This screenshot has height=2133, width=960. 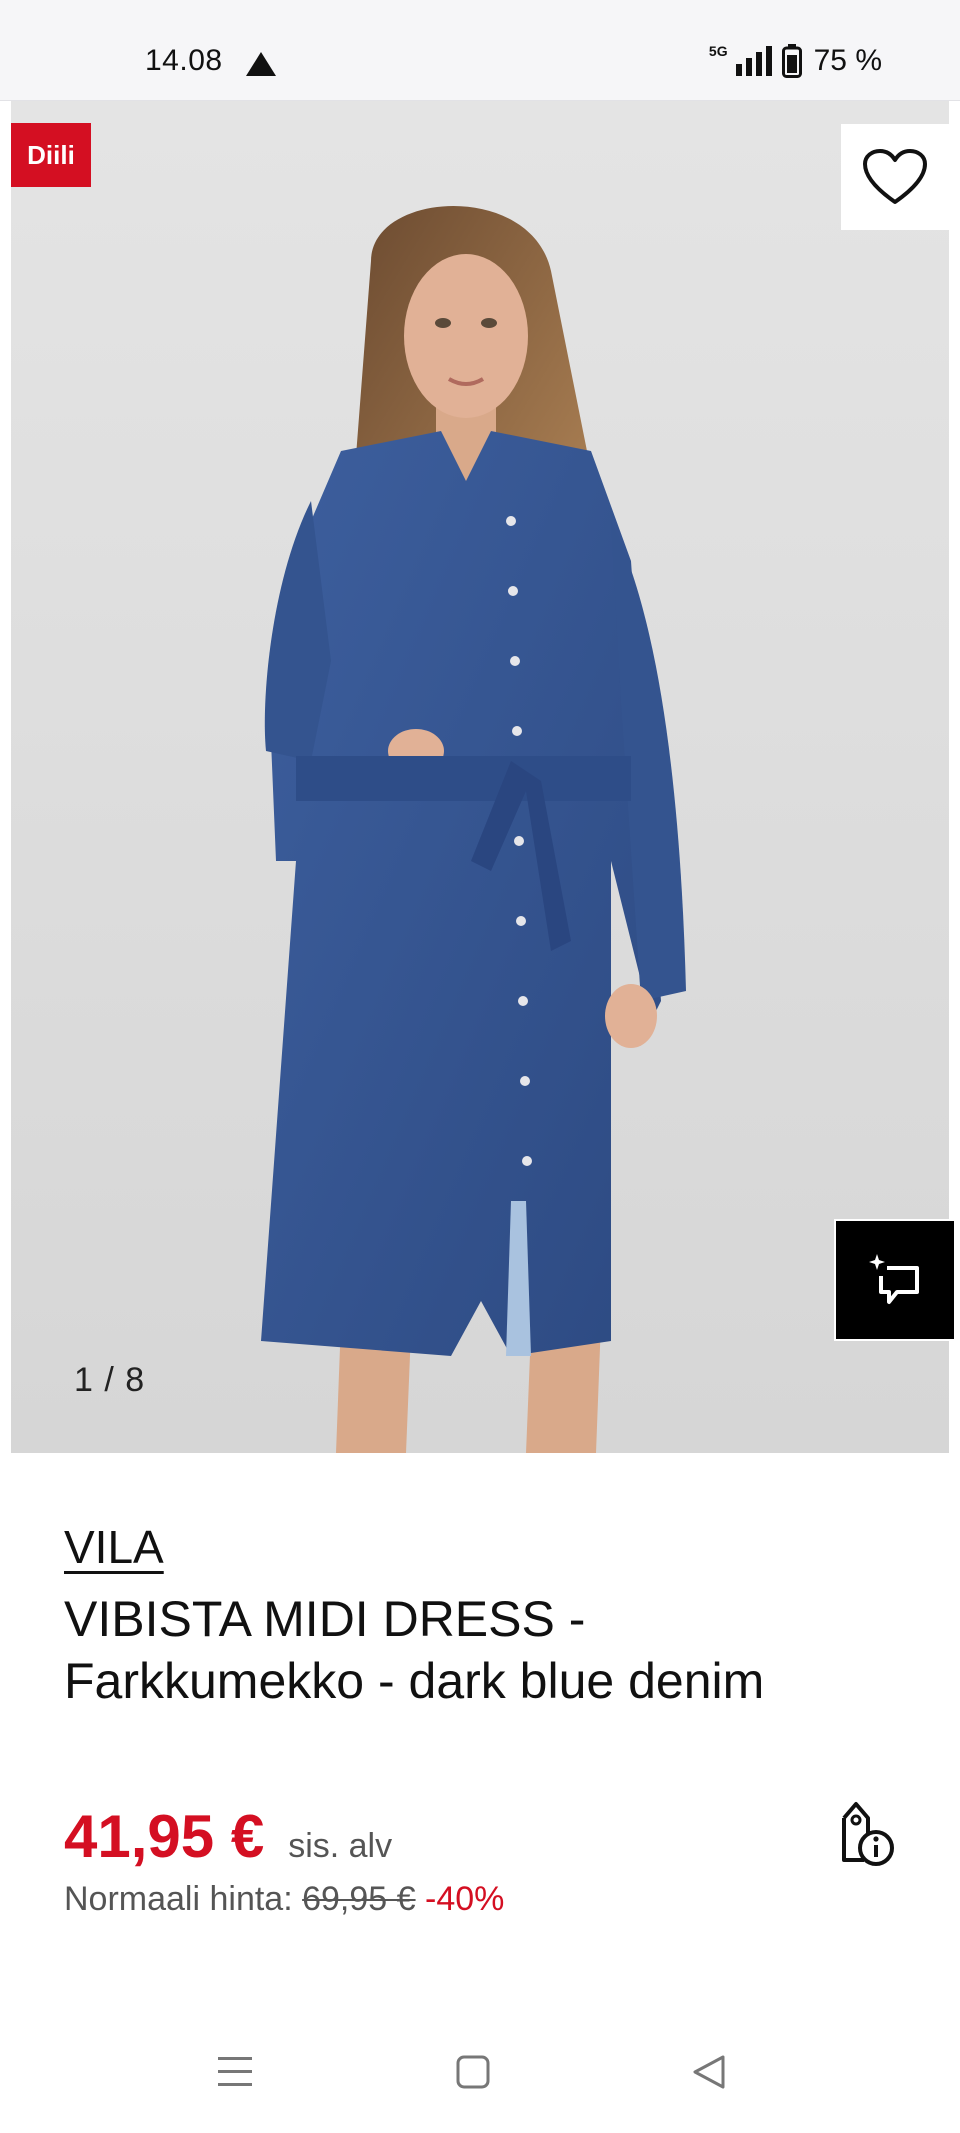 I want to click on visual-search-button, so click(x=895, y=1280).